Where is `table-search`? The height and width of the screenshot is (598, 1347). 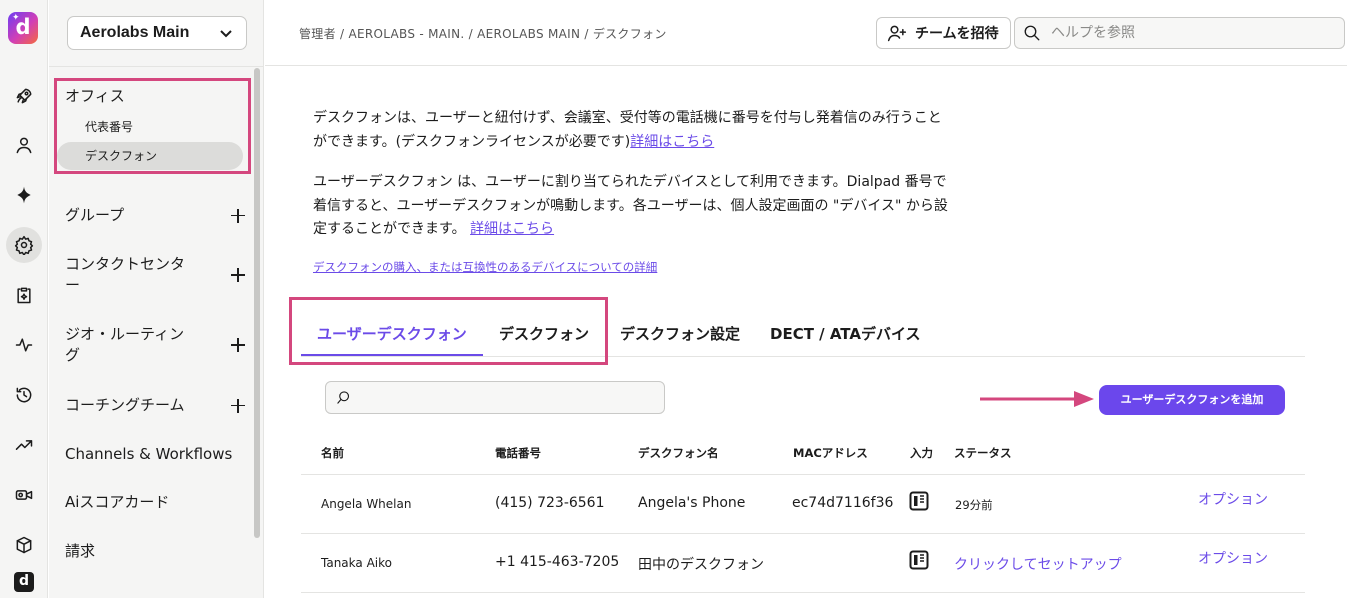
table-search is located at coordinates (495, 397).